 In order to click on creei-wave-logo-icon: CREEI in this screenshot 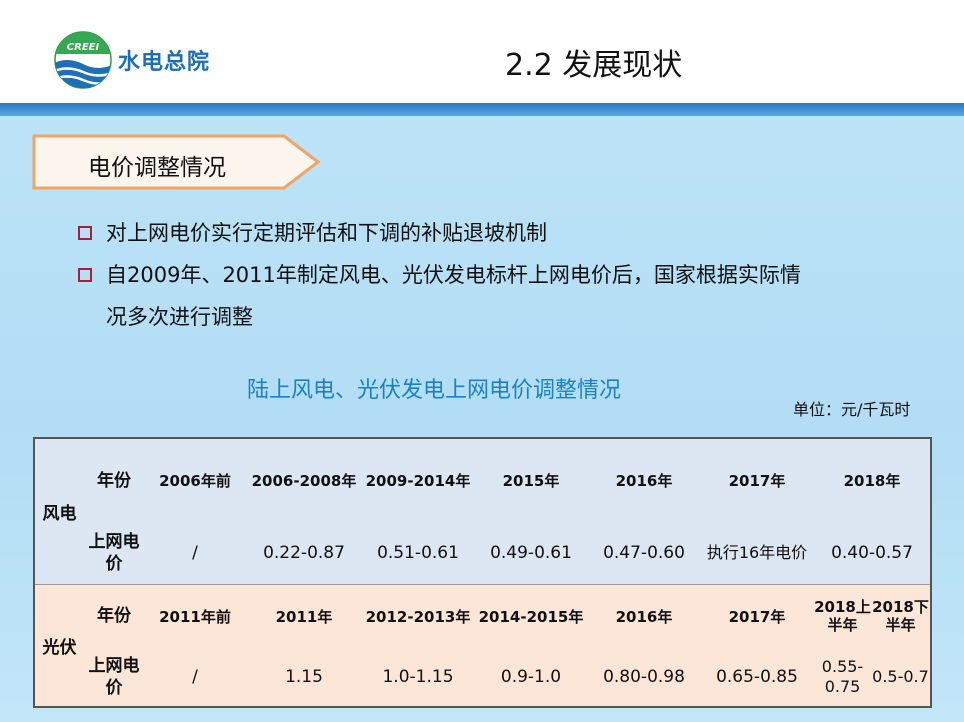, I will do `click(83, 60)`.